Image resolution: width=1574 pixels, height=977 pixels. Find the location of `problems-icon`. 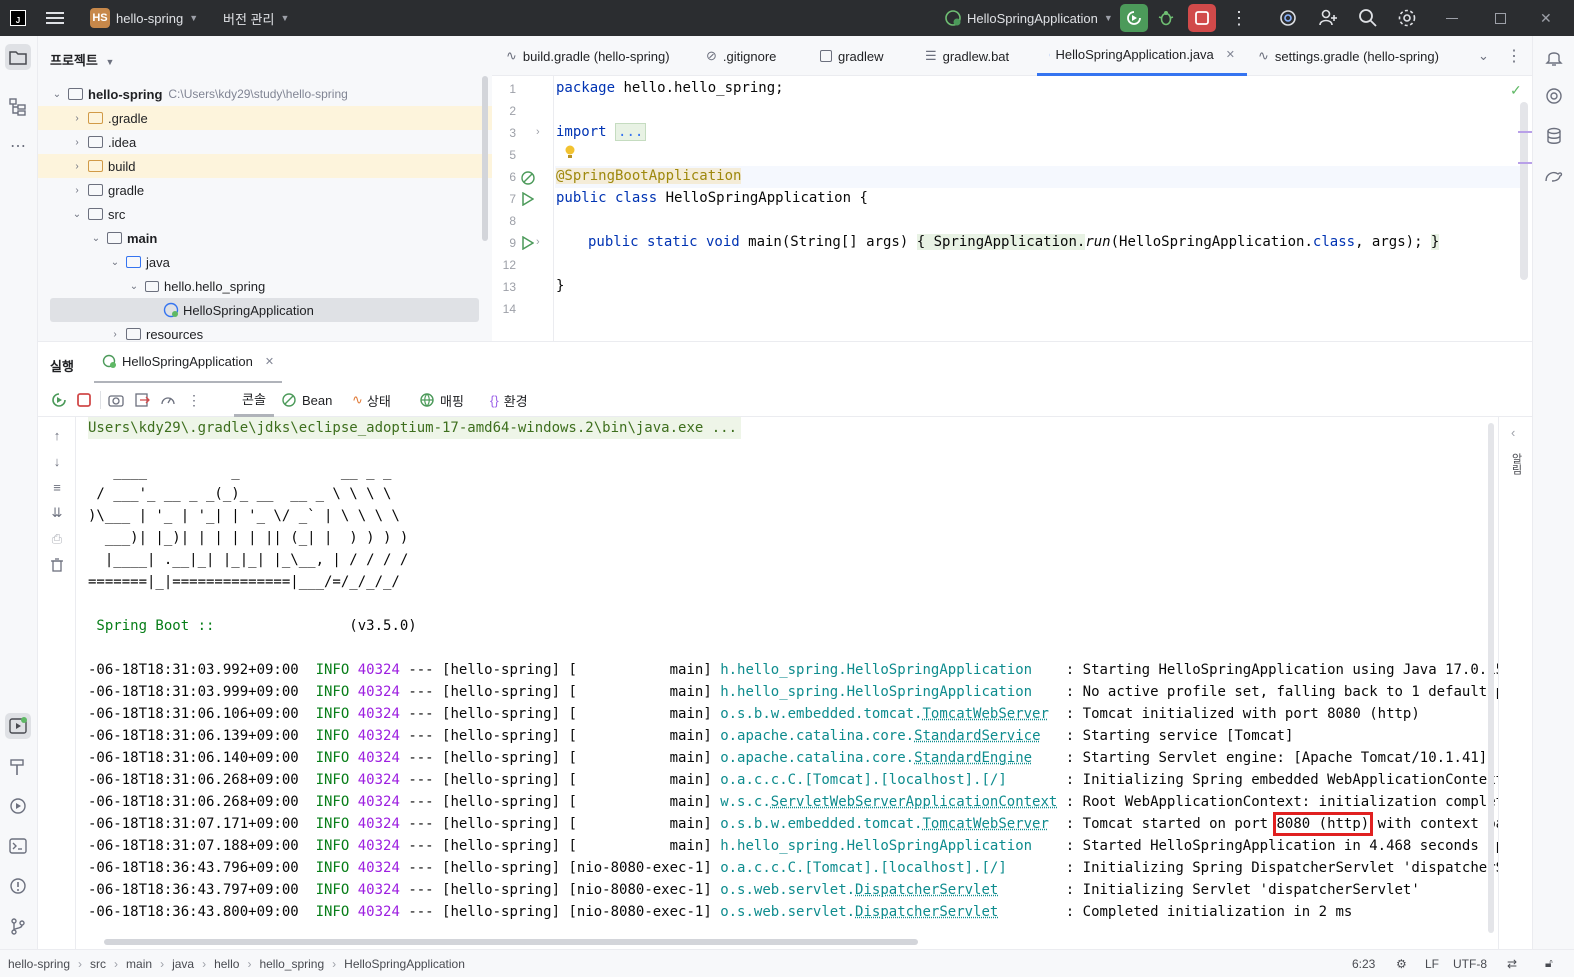

problems-icon is located at coordinates (18, 886).